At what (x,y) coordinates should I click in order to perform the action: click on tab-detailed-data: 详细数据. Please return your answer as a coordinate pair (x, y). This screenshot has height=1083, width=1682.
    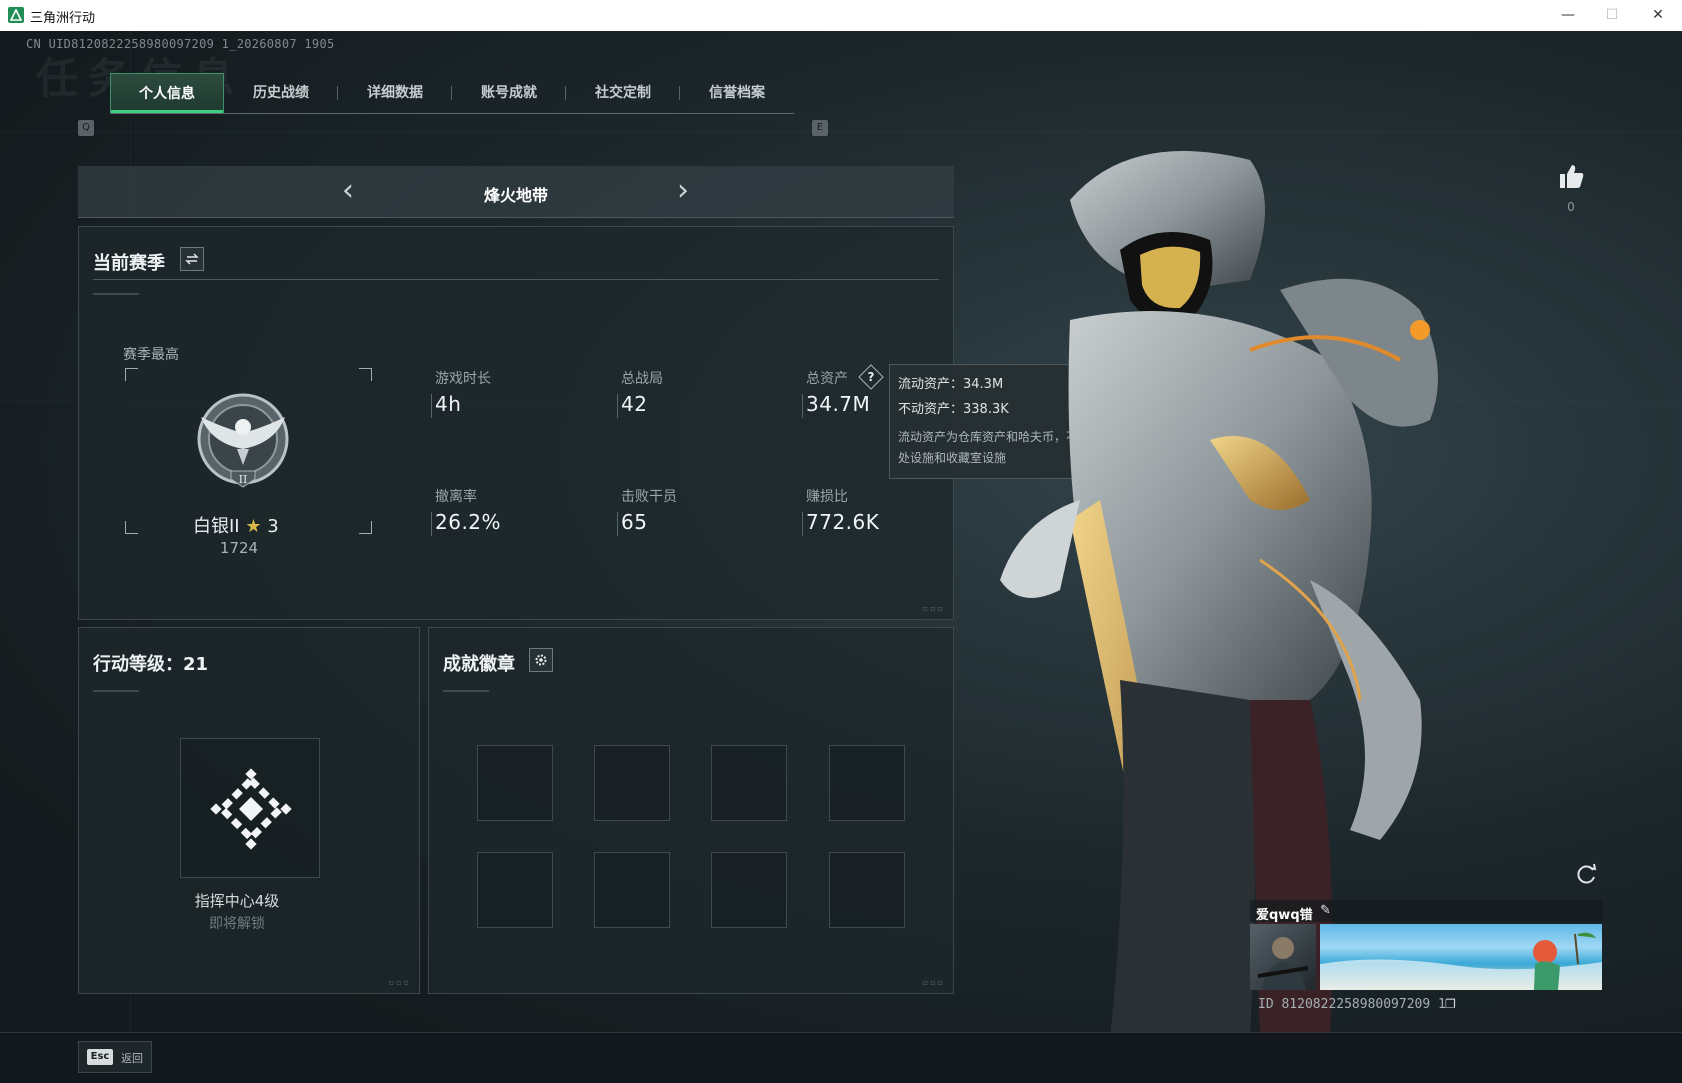
    Looking at the image, I should click on (395, 93).